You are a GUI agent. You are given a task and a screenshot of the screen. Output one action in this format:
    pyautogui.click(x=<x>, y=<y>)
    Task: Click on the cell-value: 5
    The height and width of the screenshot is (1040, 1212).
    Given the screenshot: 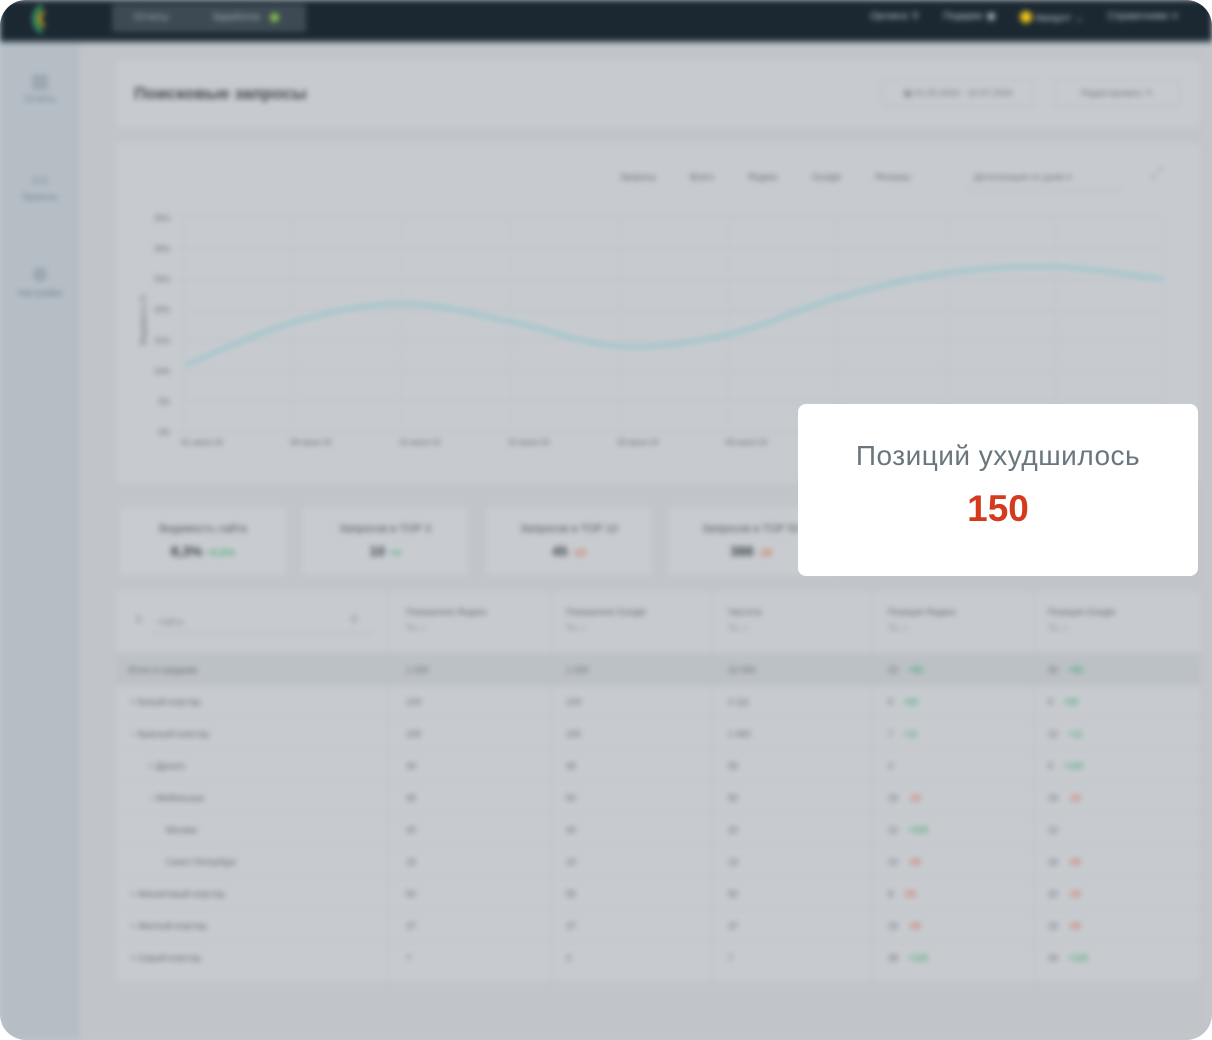 What is the action you would take?
    pyautogui.click(x=1051, y=766)
    